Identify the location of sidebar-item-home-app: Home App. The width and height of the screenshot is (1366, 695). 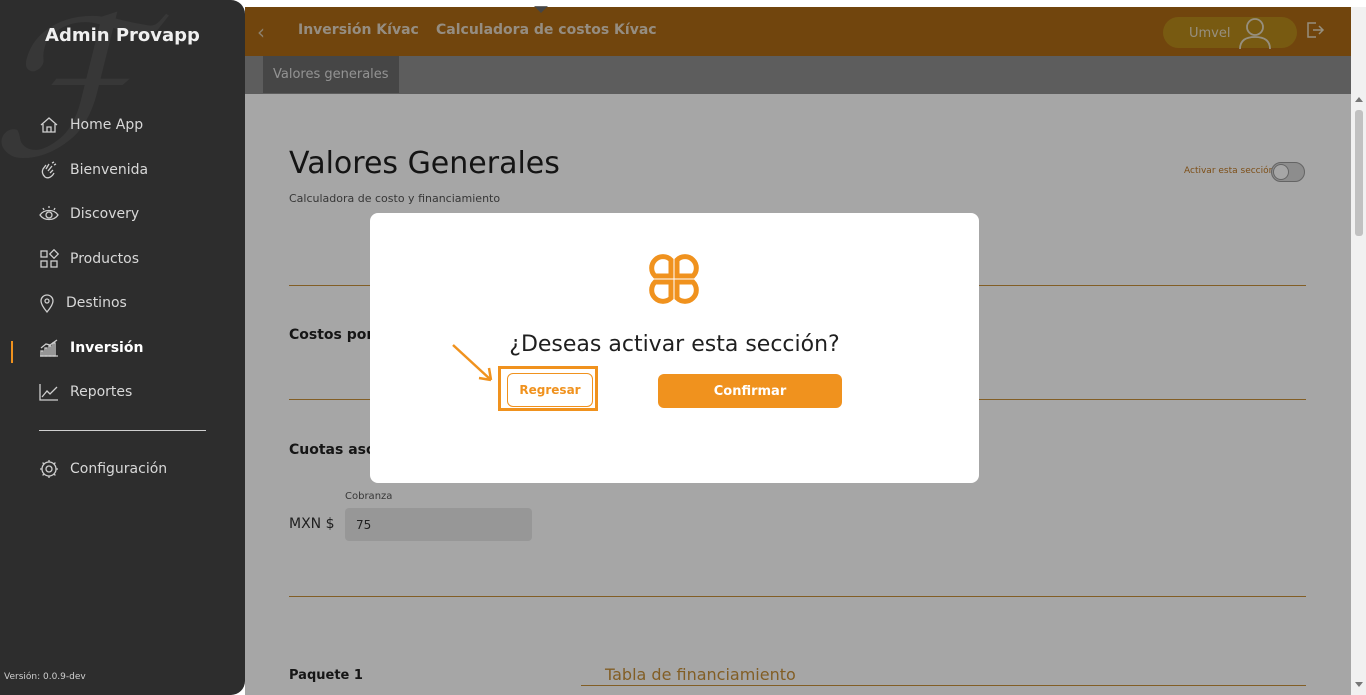
(90, 125).